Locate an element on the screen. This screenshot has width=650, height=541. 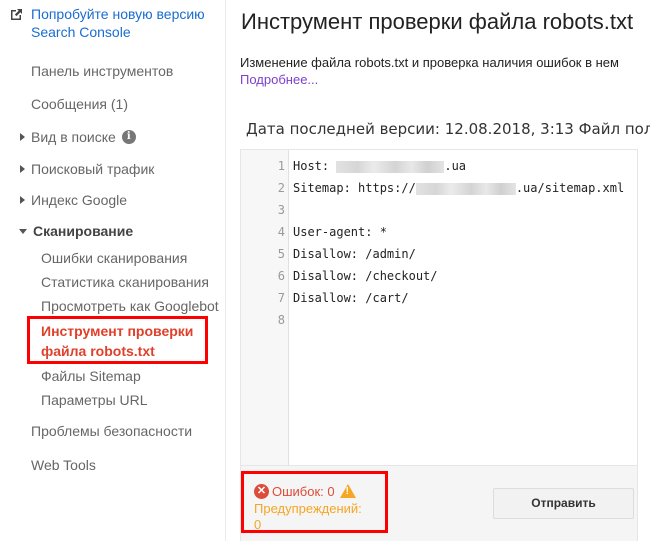
sidebar-item-label: Индекс Google is located at coordinates (79, 200).